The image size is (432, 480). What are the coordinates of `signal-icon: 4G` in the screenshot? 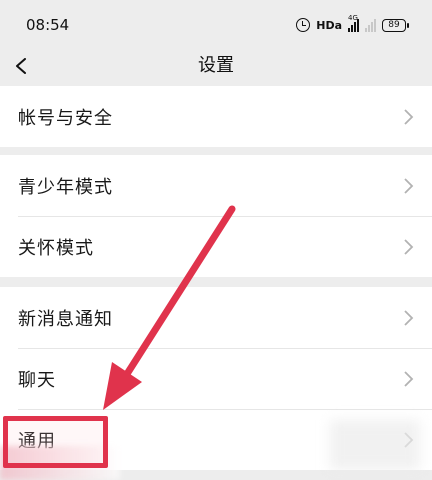 It's located at (353, 23).